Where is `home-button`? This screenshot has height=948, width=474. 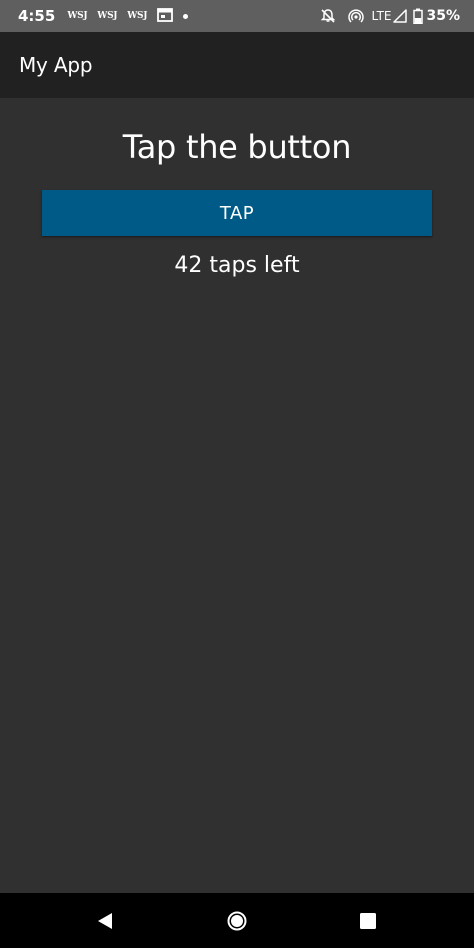
home-button is located at coordinates (237, 920).